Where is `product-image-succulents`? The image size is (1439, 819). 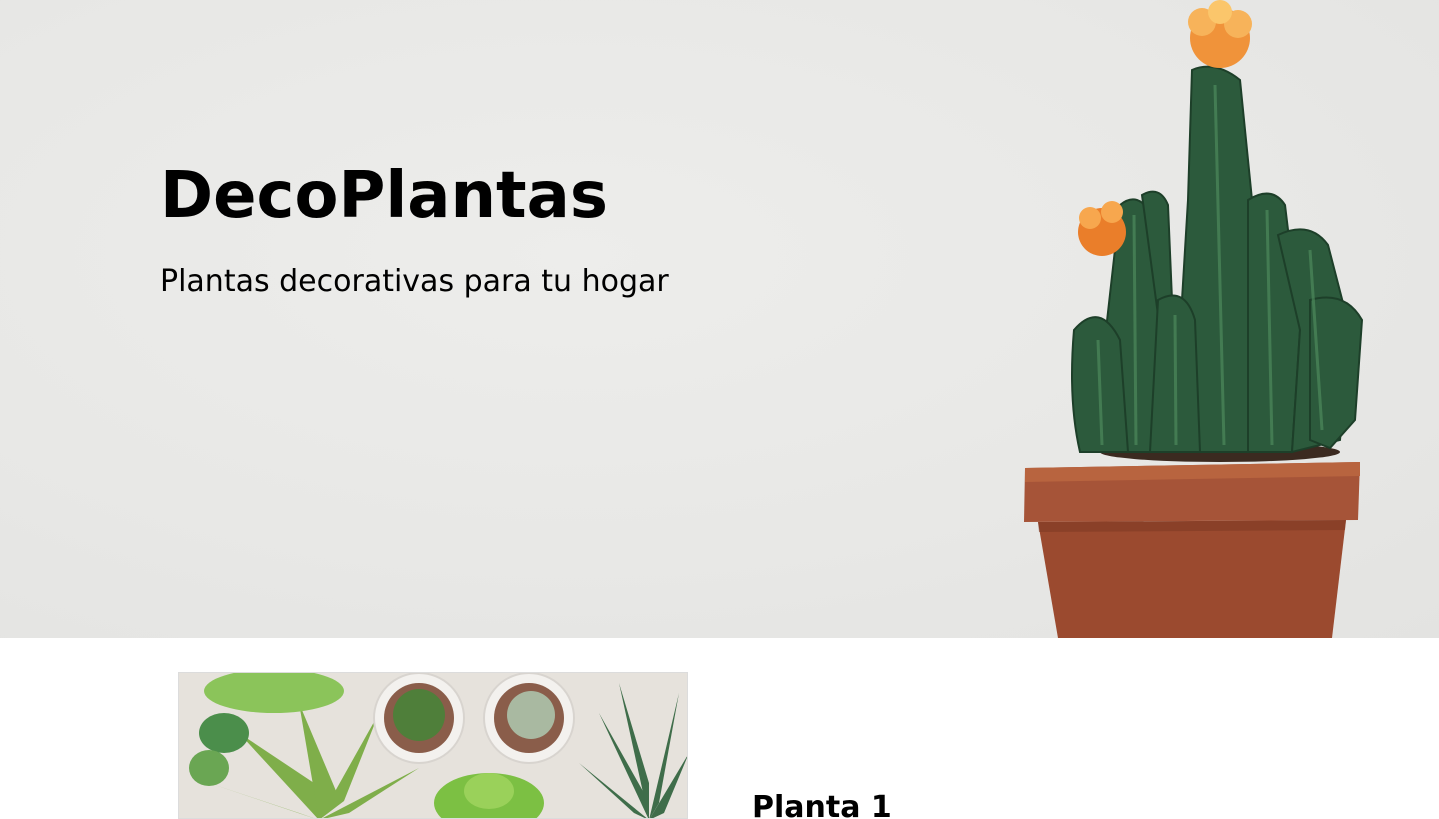 product-image-succulents is located at coordinates (433, 745).